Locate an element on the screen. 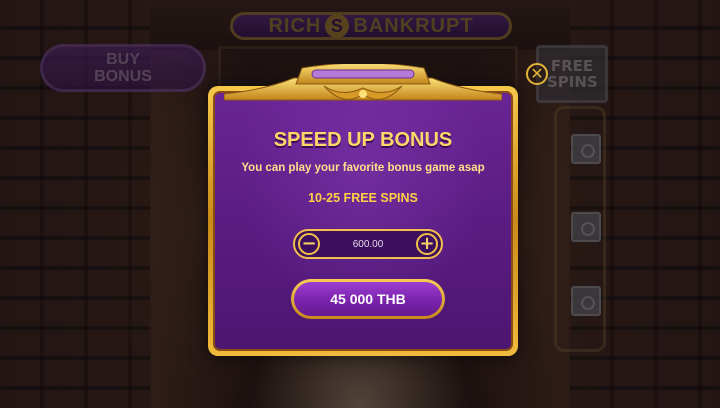 Image resolution: width=720 pixels, height=408 pixels. close-icon: ✕ is located at coordinates (537, 73).